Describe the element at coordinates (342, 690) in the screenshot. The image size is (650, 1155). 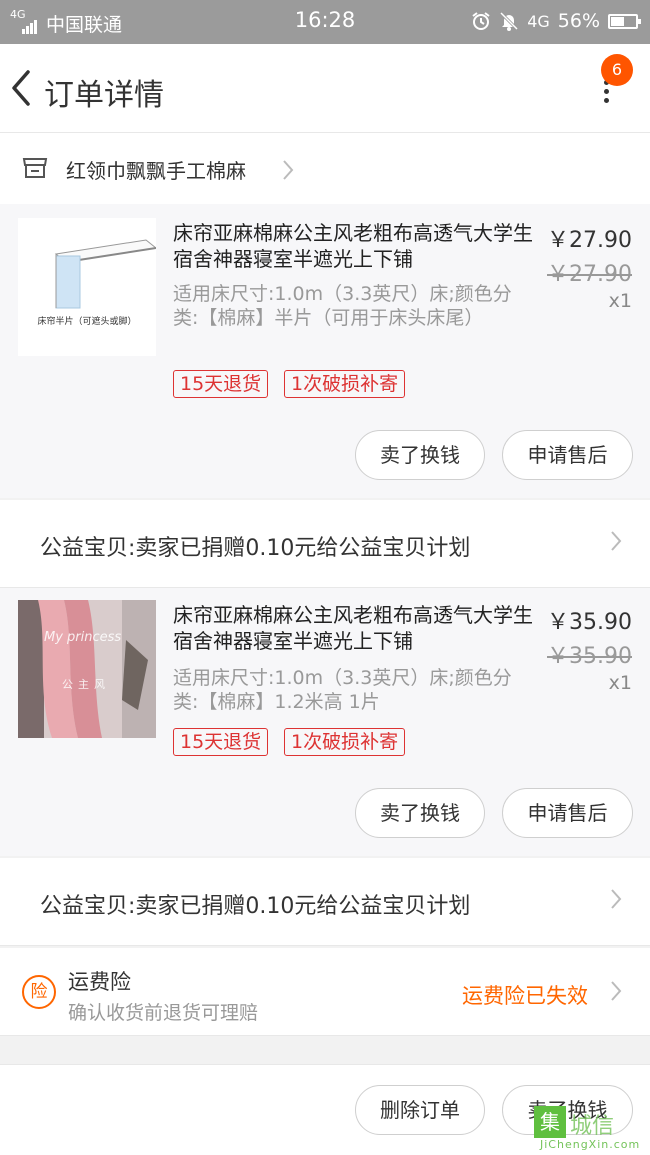
I see `product-sku: 适用床尺寸:1.0m（3.3英尺）床;颜色分类:【棉麻】1.2米高 1片` at that location.